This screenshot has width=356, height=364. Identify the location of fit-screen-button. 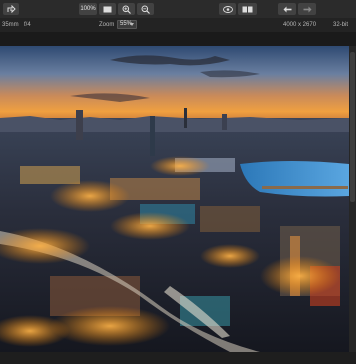
(107, 9).